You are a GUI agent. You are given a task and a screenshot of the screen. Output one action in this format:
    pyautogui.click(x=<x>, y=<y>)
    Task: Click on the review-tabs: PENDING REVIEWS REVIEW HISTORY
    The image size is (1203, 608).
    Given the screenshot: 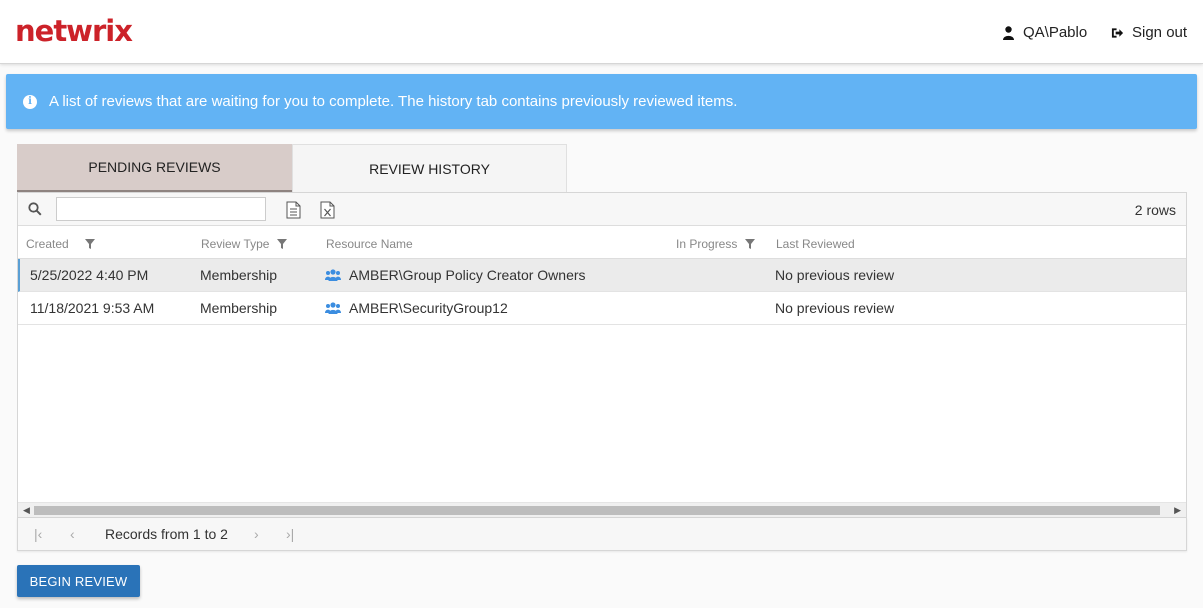 What is the action you would take?
    pyautogui.click(x=292, y=168)
    